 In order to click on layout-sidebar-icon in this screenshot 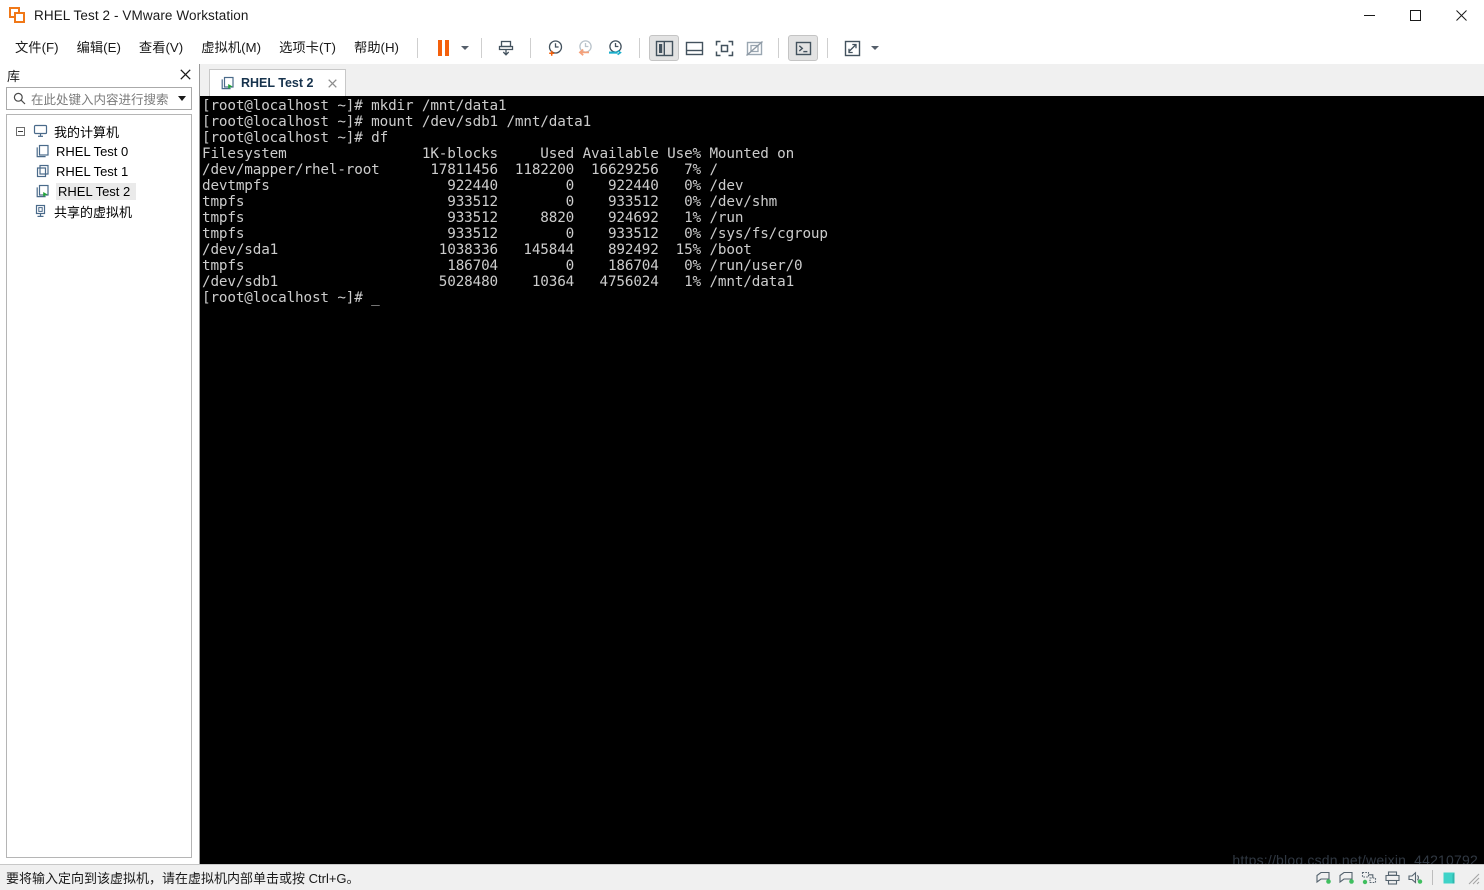, I will do `click(664, 48)`.